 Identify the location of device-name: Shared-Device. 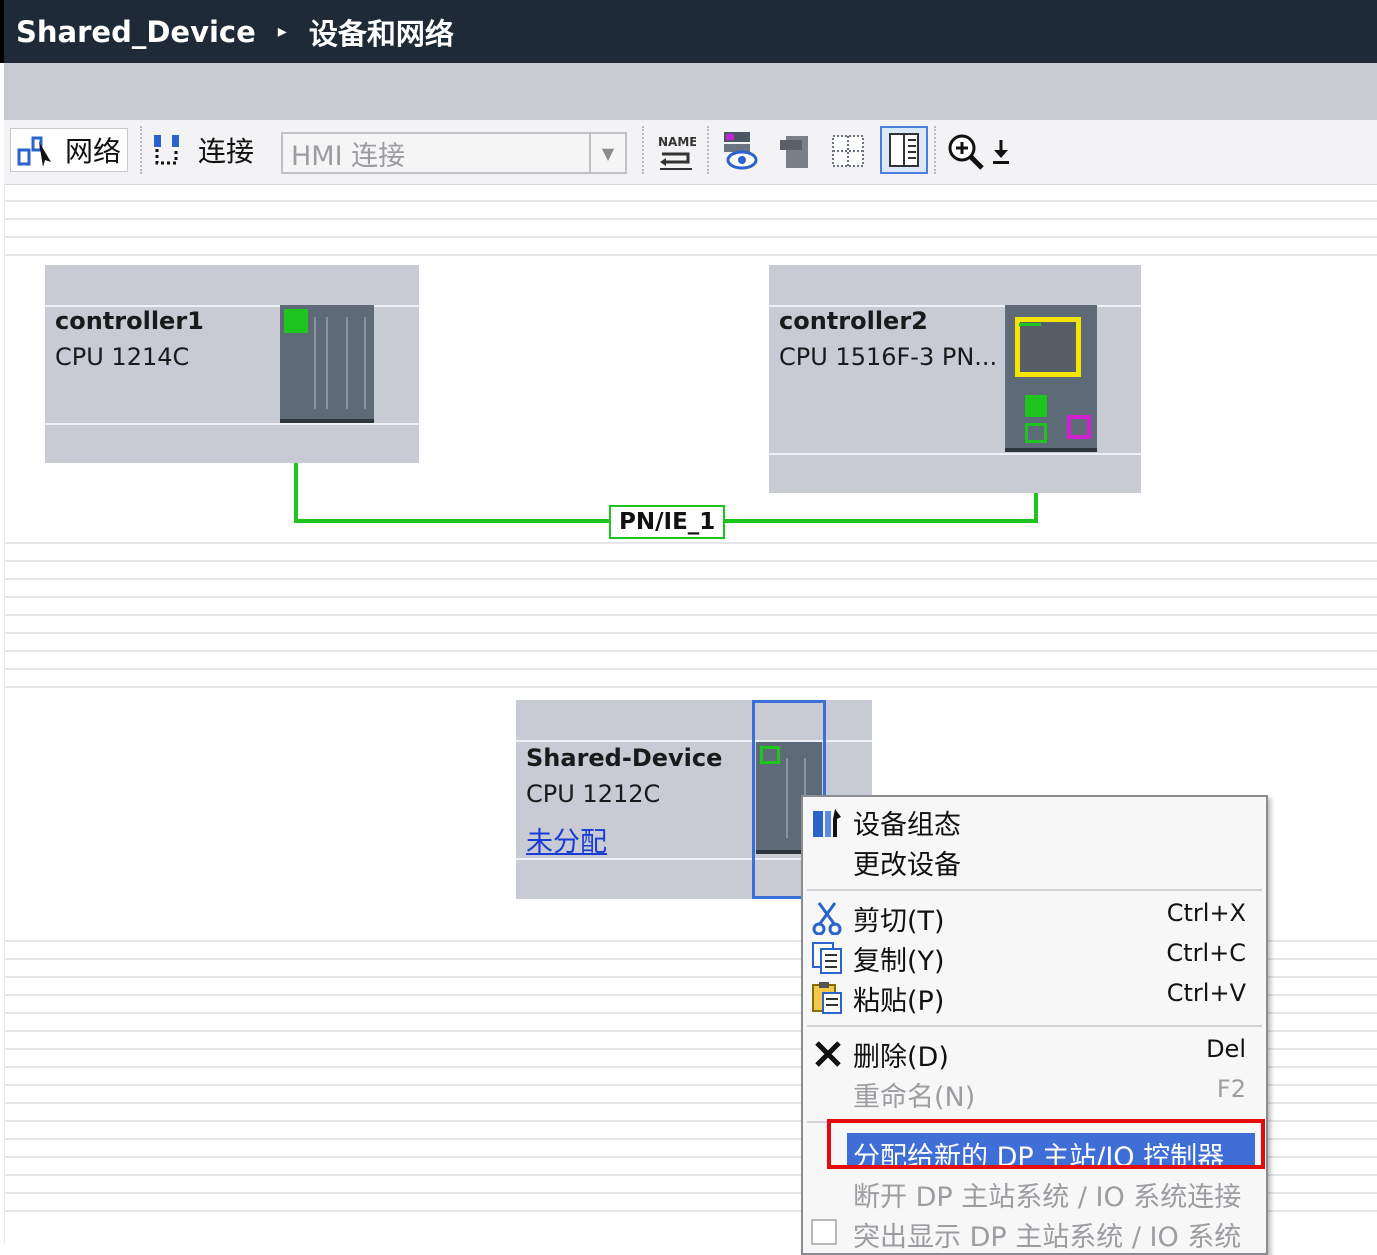
(624, 758).